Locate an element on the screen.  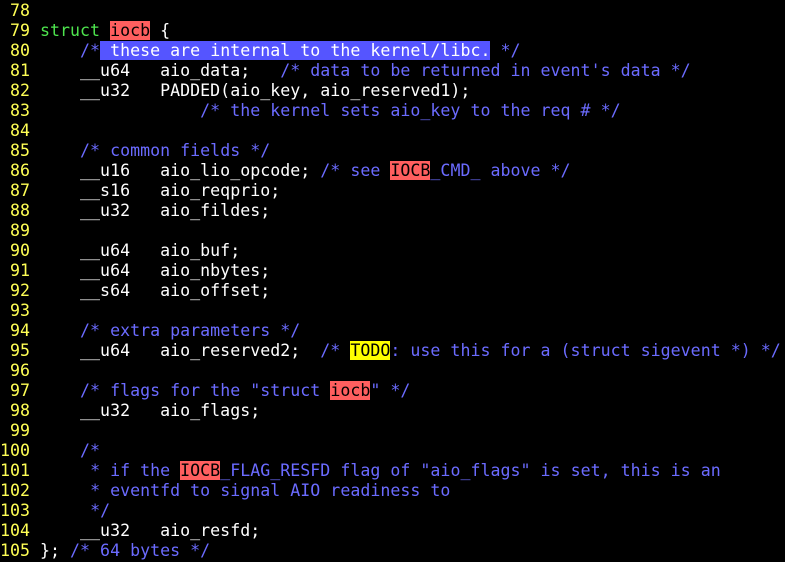
line-number: 82 is located at coordinates (20, 90).